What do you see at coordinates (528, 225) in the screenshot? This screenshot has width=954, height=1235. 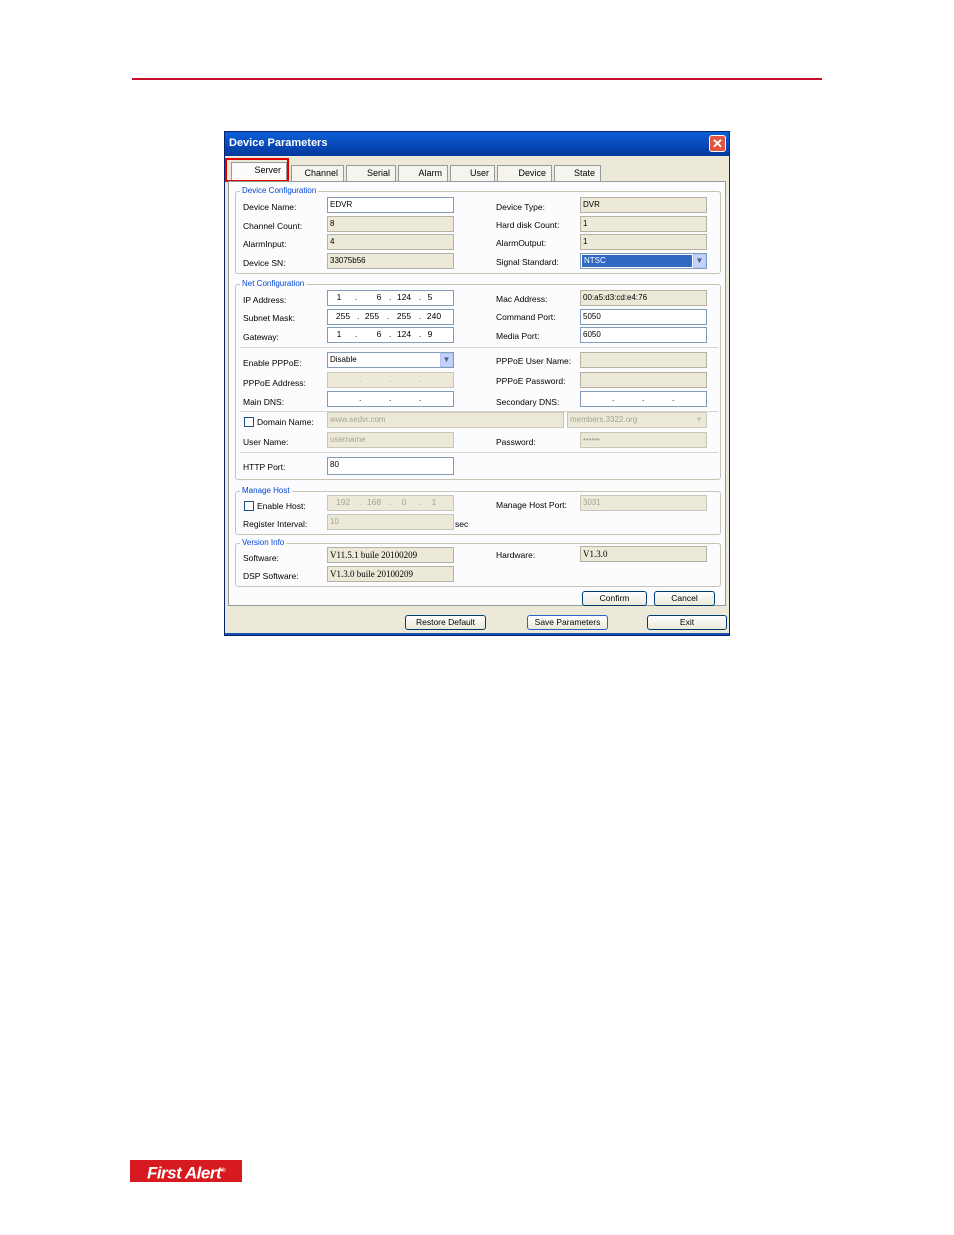 I see `hard-disk-count-label: Hard disk Count:` at bounding box center [528, 225].